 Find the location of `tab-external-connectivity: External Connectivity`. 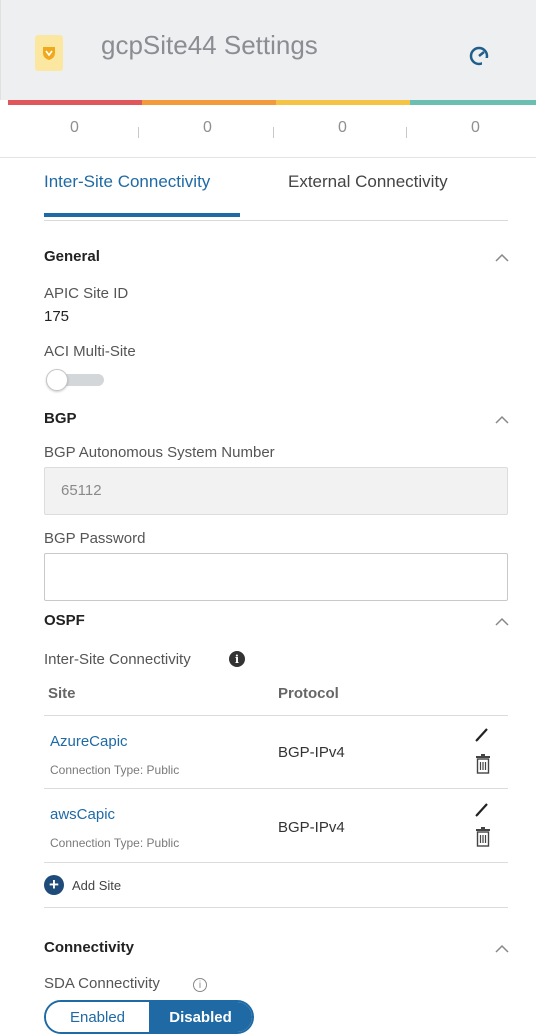

tab-external-connectivity: External Connectivity is located at coordinates (368, 182).